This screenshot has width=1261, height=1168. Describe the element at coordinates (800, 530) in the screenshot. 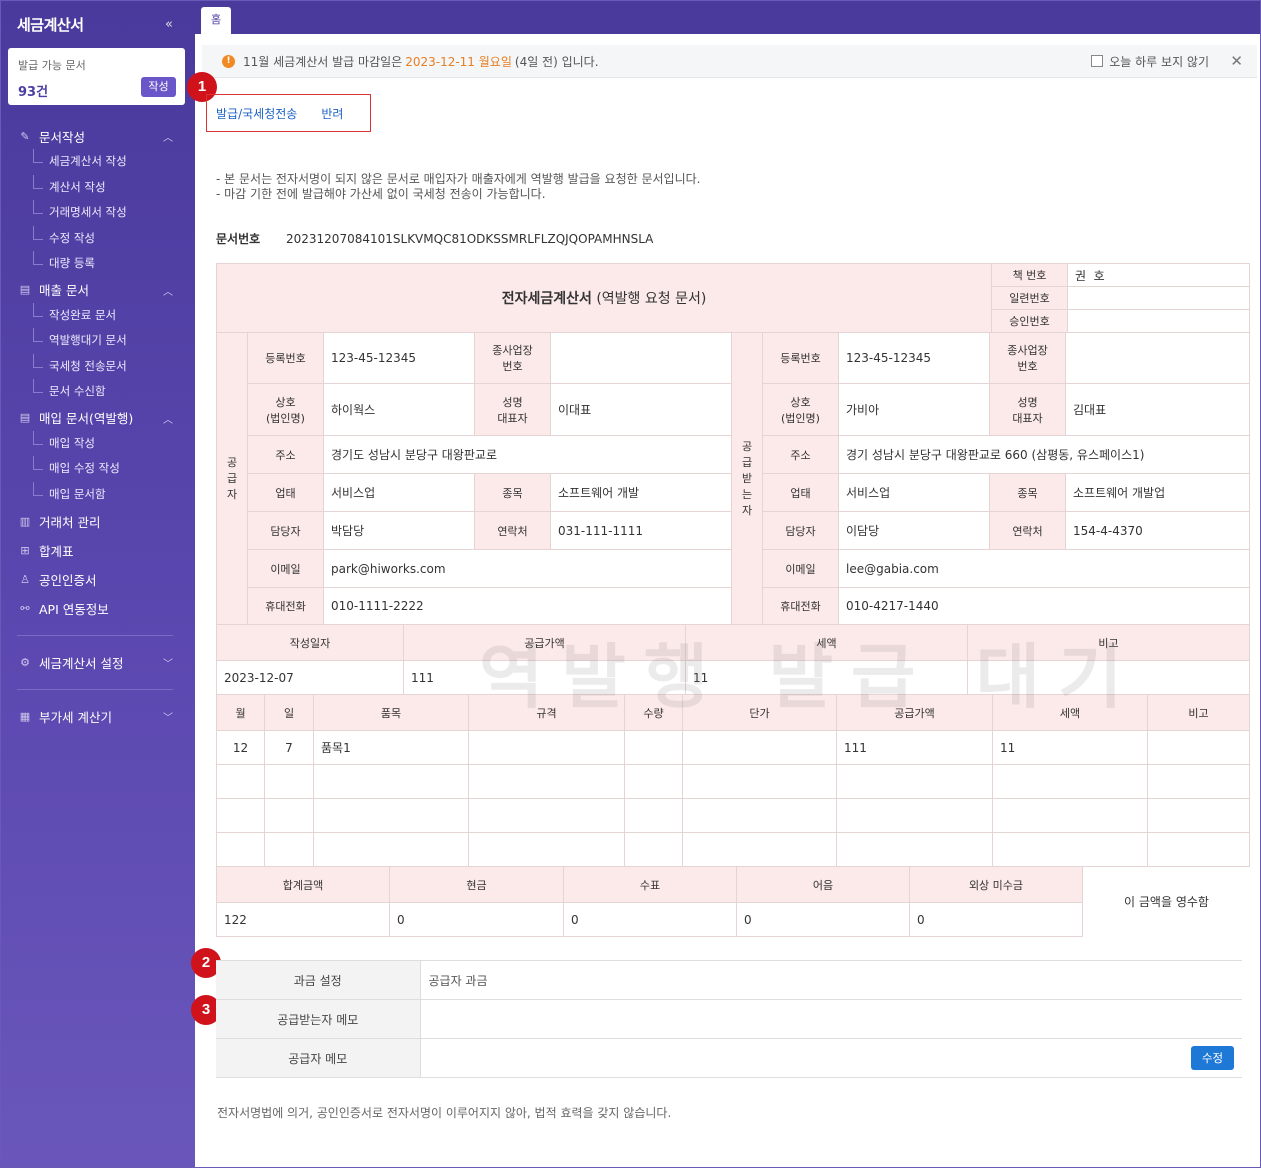

I see `receiver-manager-label: 담당자` at that location.